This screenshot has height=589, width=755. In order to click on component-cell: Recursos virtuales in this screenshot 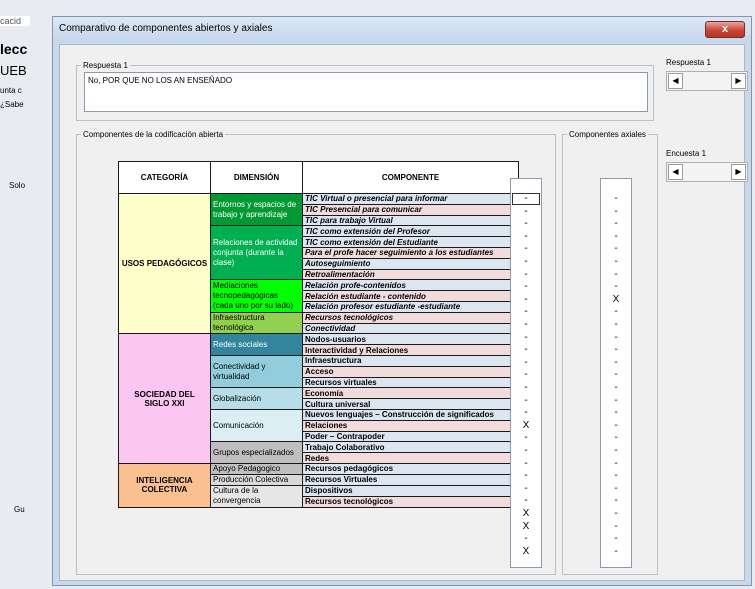, I will do `click(410, 382)`.